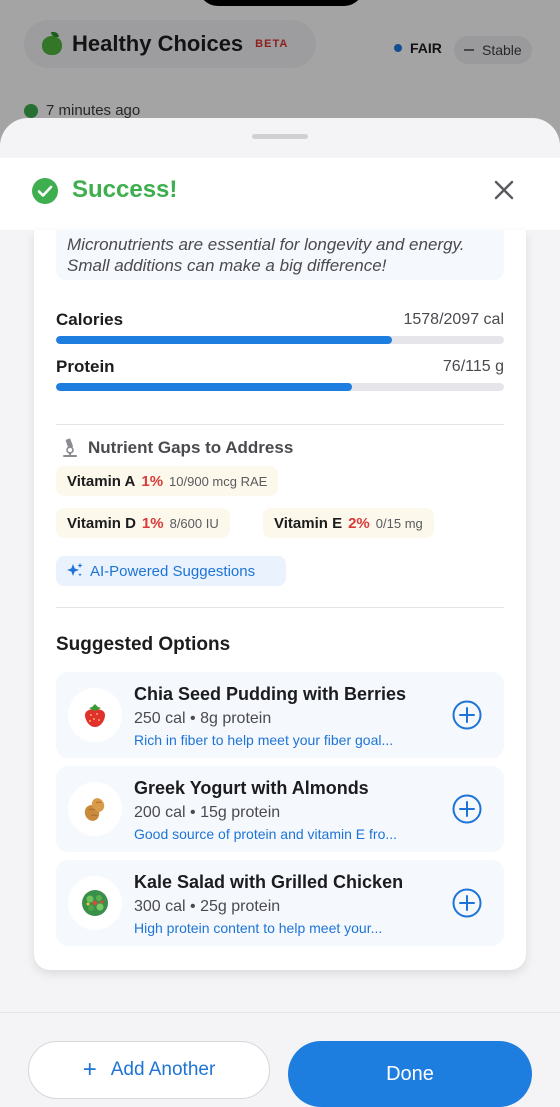 This screenshot has width=560, height=1107. I want to click on nutrient-gap-chip: Vitamin D 1% 8/600 IU, so click(143, 523).